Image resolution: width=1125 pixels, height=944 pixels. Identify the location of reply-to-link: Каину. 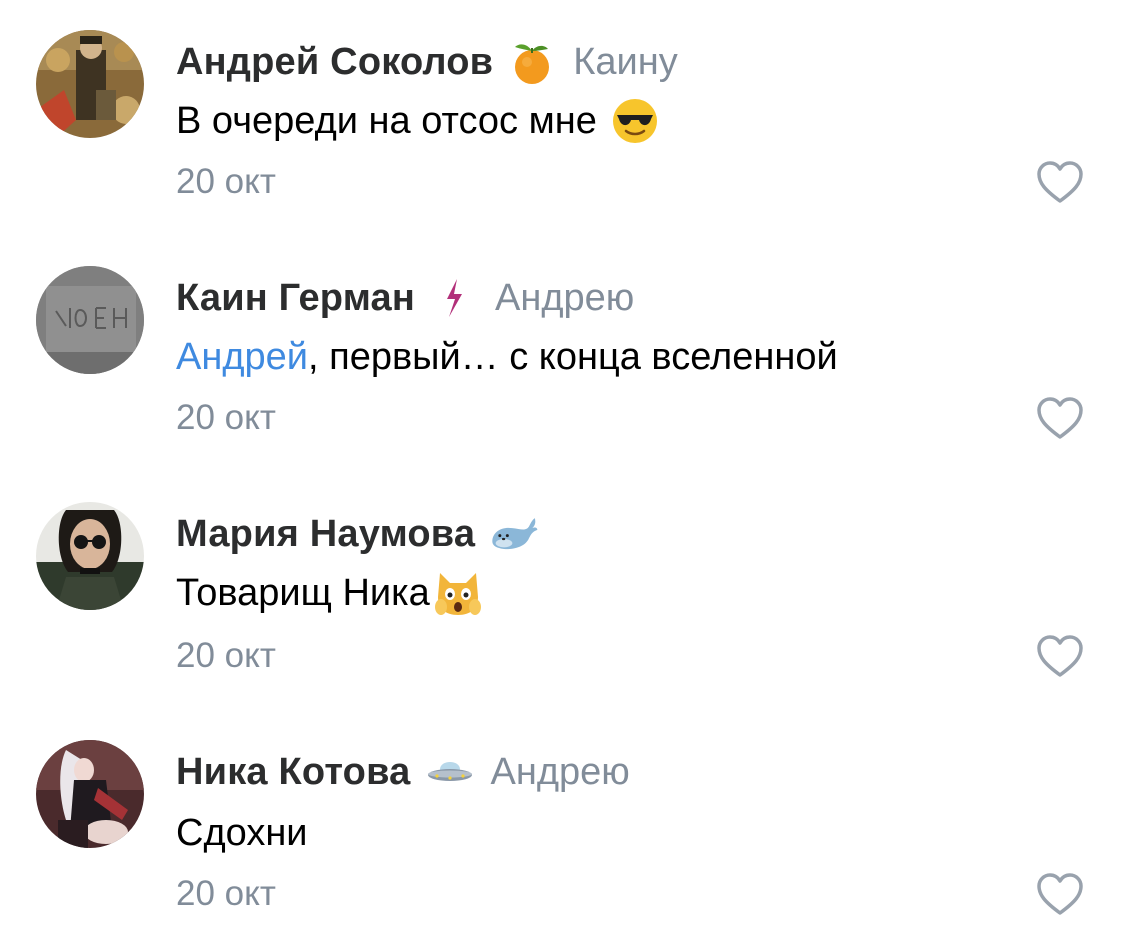
(625, 62).